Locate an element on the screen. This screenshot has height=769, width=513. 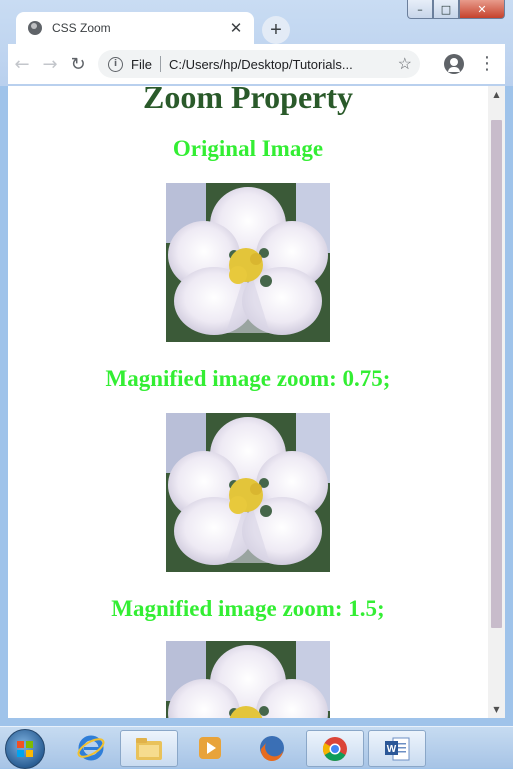
windows-logo-icon is located at coordinates (25, 749).